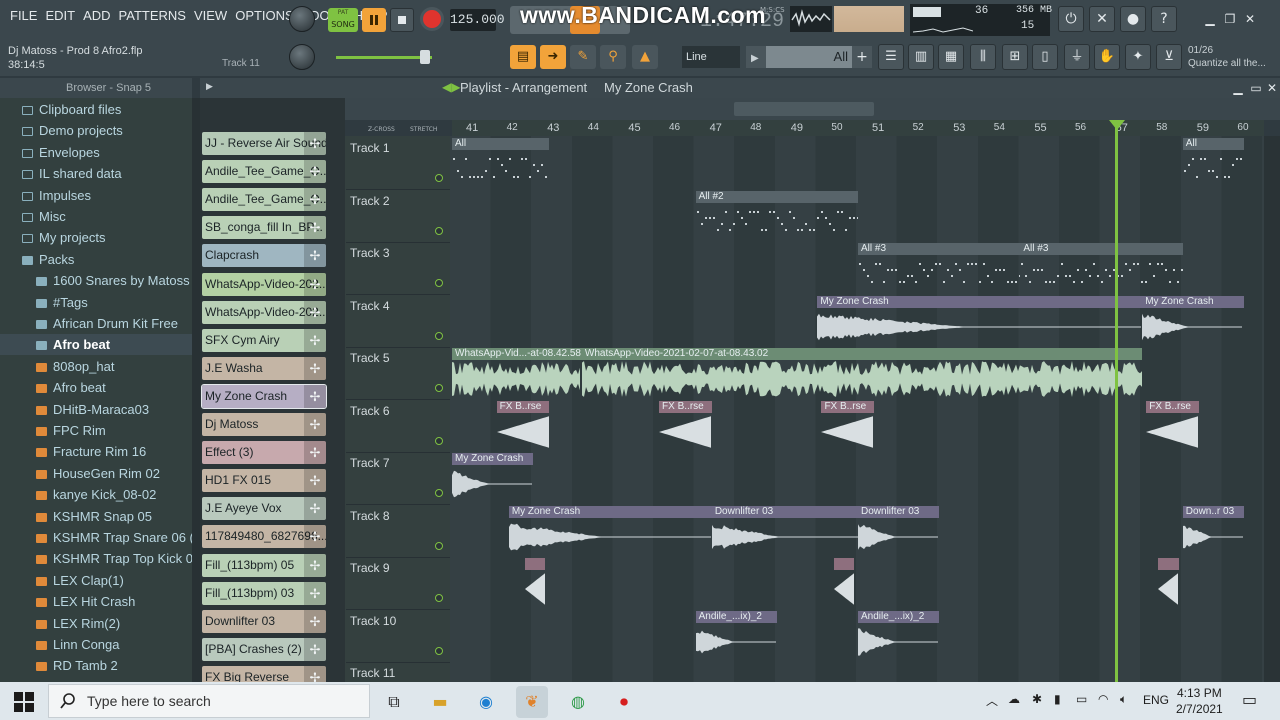 The image size is (1280, 720). I want to click on wizard-button: ✦, so click(1138, 57).